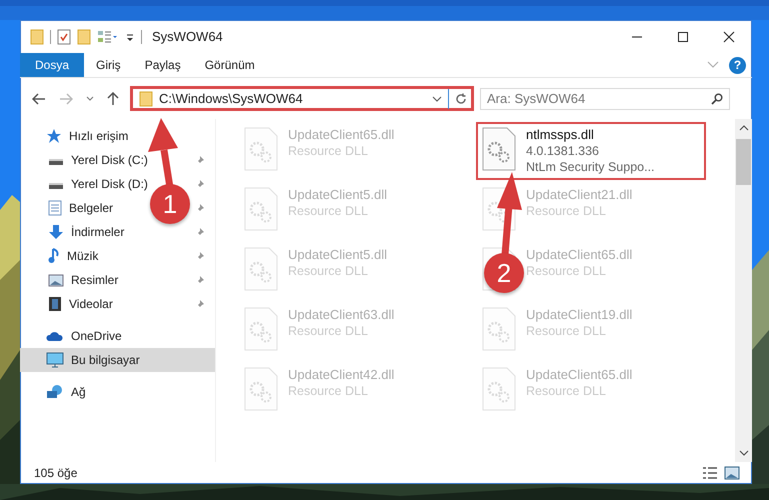 The image size is (769, 500). Describe the element at coordinates (117, 360) in the screenshot. I see `nav-item: Bu bilgisayar` at that location.